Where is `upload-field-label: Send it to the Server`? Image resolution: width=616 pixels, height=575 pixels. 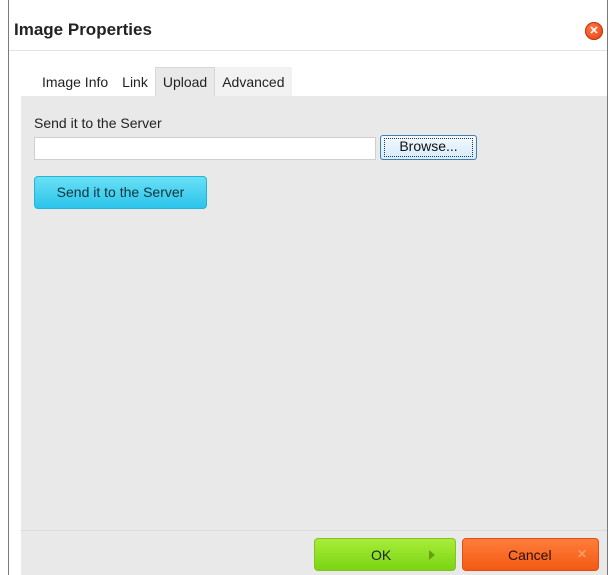 upload-field-label: Send it to the Server is located at coordinates (98, 123).